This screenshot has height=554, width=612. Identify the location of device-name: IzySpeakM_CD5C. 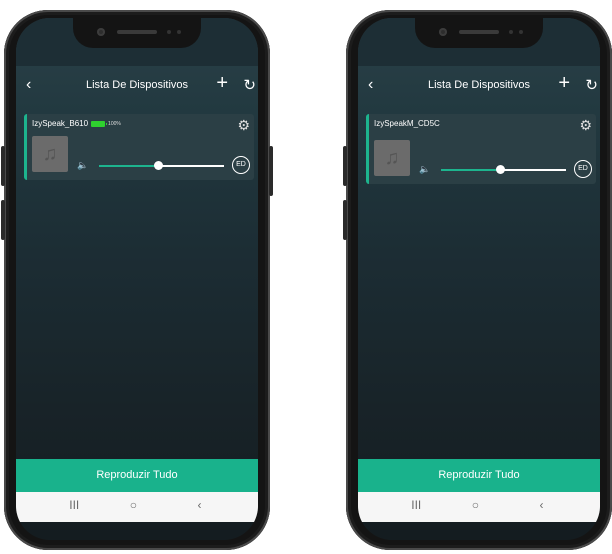
(407, 123).